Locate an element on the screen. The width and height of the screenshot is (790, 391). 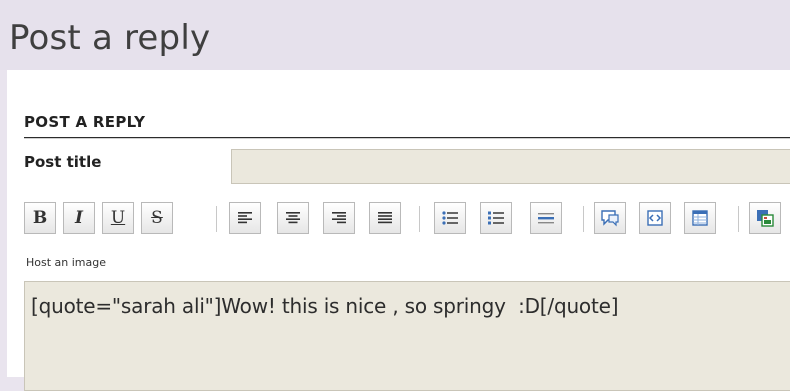
horizontal-rule-button is located at coordinates (546, 218).